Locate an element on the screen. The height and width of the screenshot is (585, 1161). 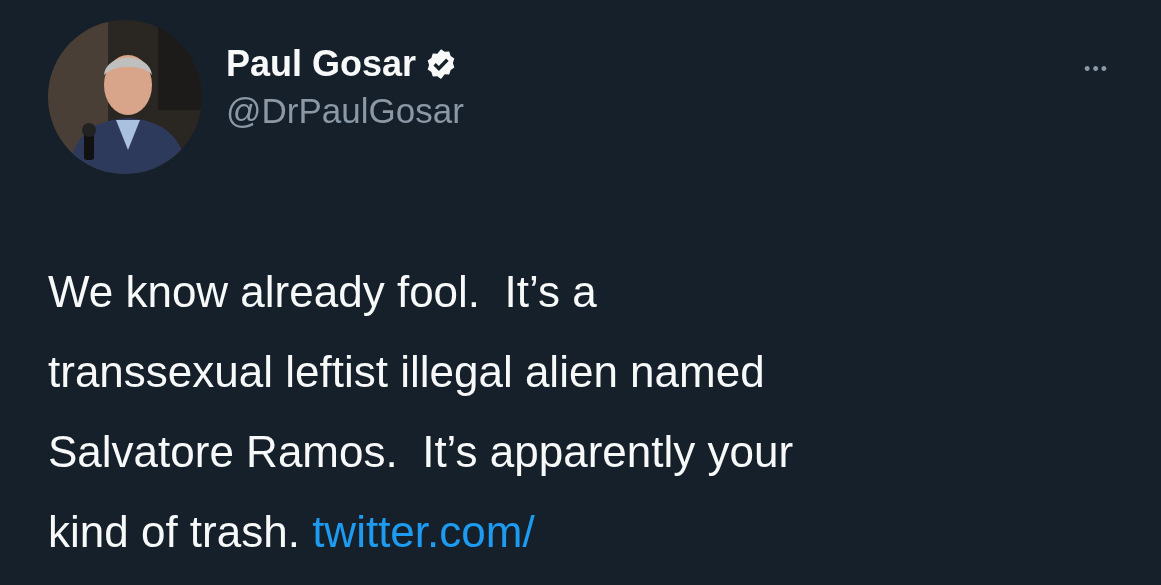
author-handle: @DrPaulGosar is located at coordinates (653, 111).